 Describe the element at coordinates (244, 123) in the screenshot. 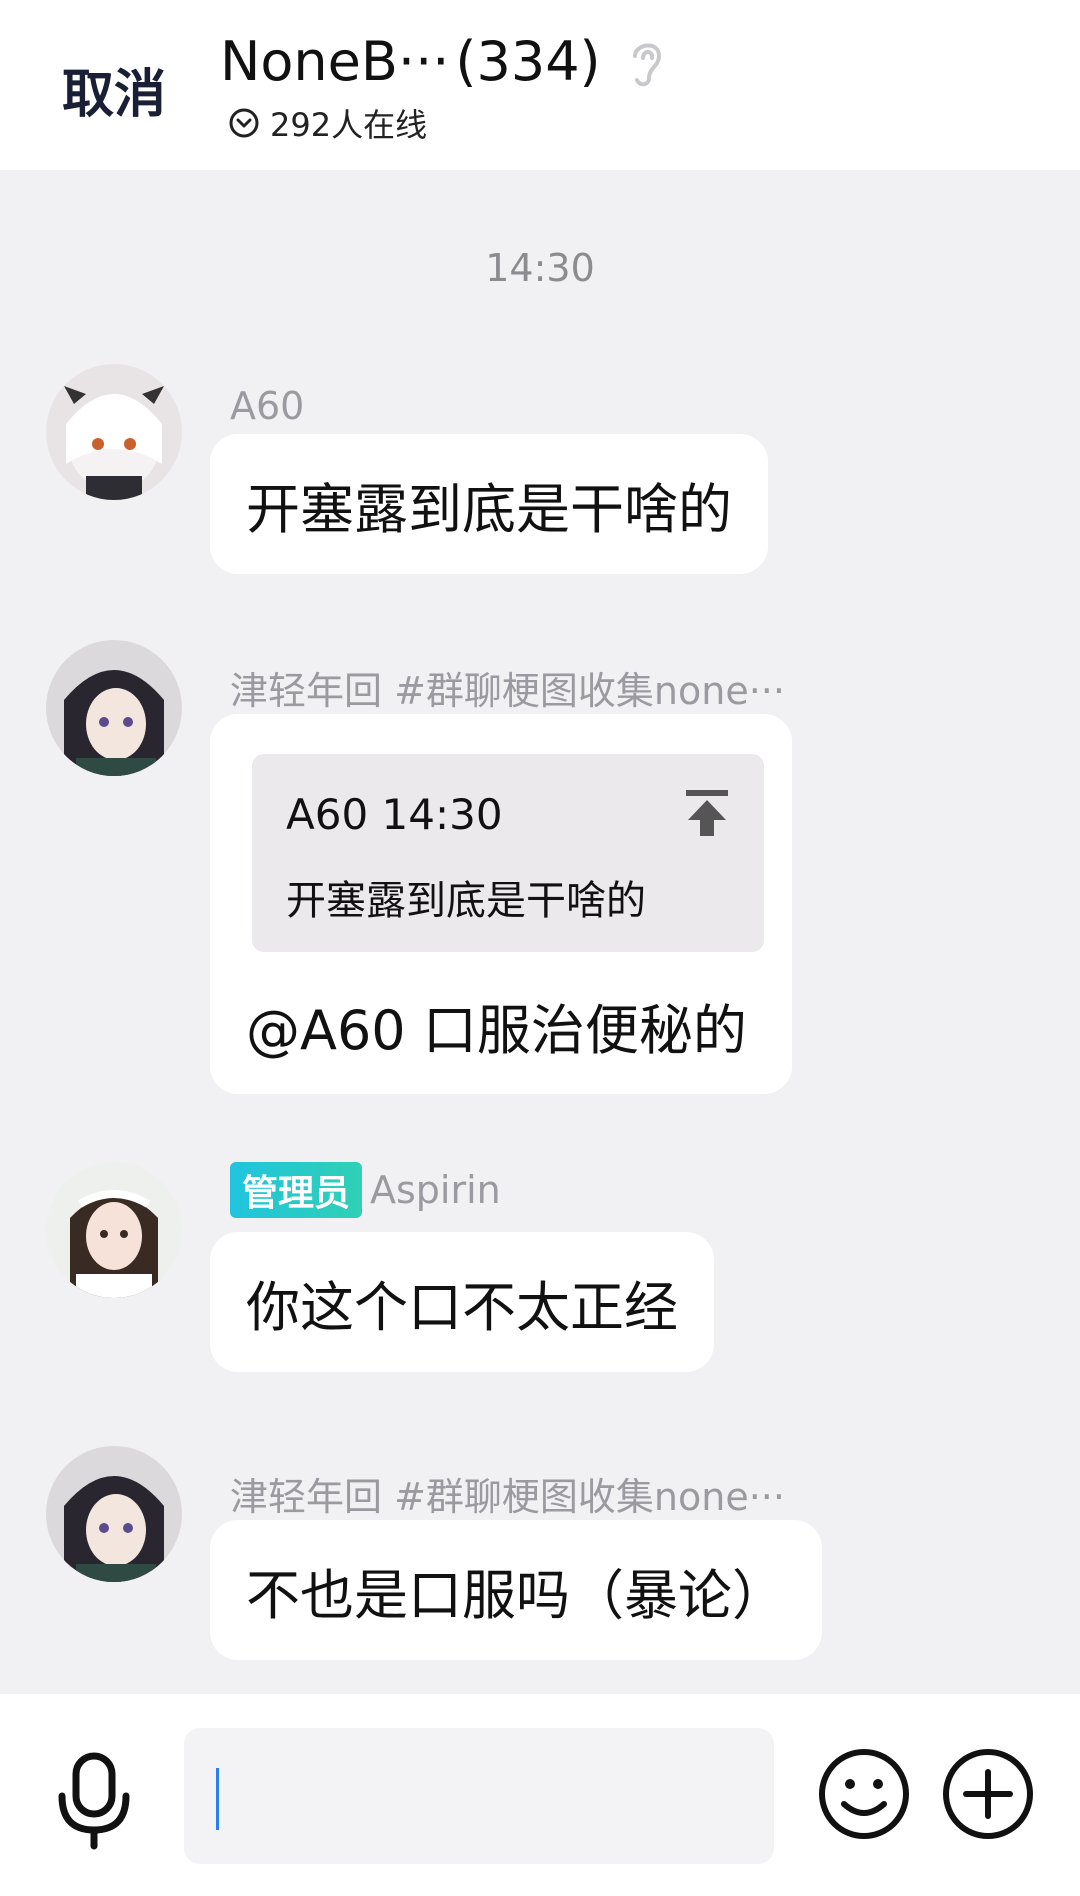

I see `chevron-circle-icon` at that location.